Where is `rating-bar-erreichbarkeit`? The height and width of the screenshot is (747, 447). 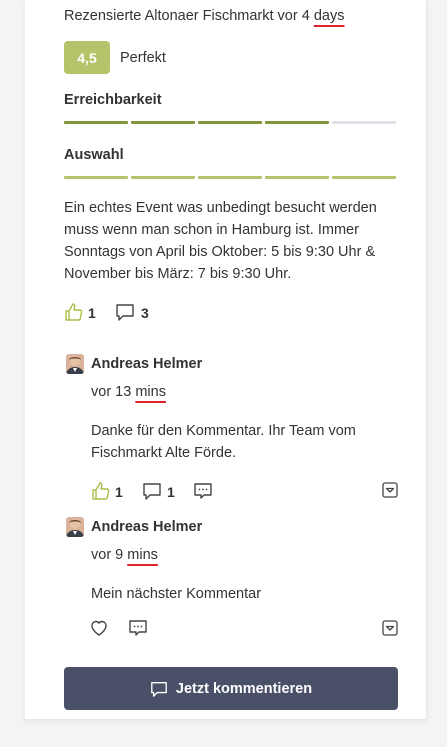 rating-bar-erreichbarkeit is located at coordinates (230, 122).